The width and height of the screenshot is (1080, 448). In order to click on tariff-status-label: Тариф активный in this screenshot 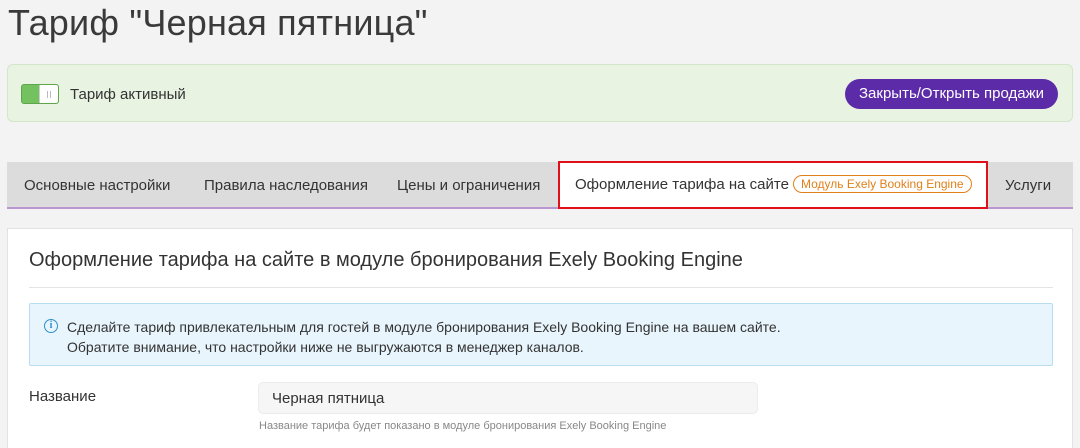, I will do `click(128, 94)`.